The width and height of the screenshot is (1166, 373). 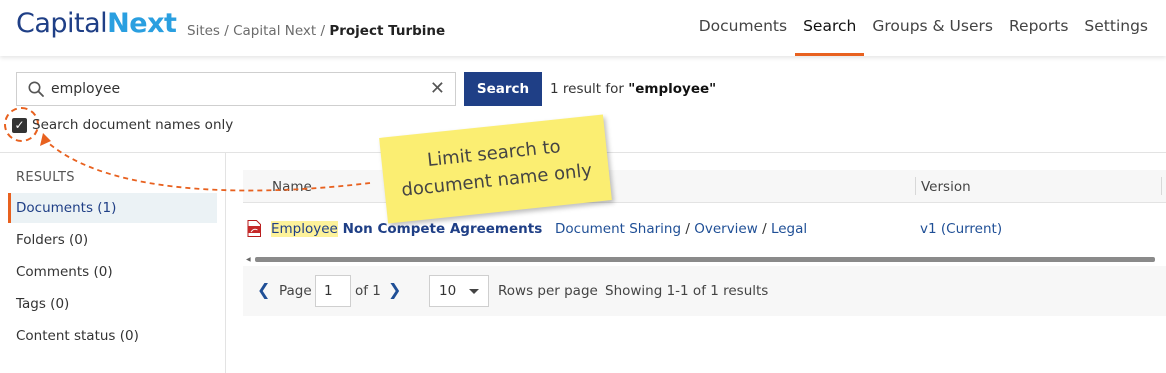 What do you see at coordinates (394, 289) in the screenshot?
I see `next-page-icon: ❯` at bounding box center [394, 289].